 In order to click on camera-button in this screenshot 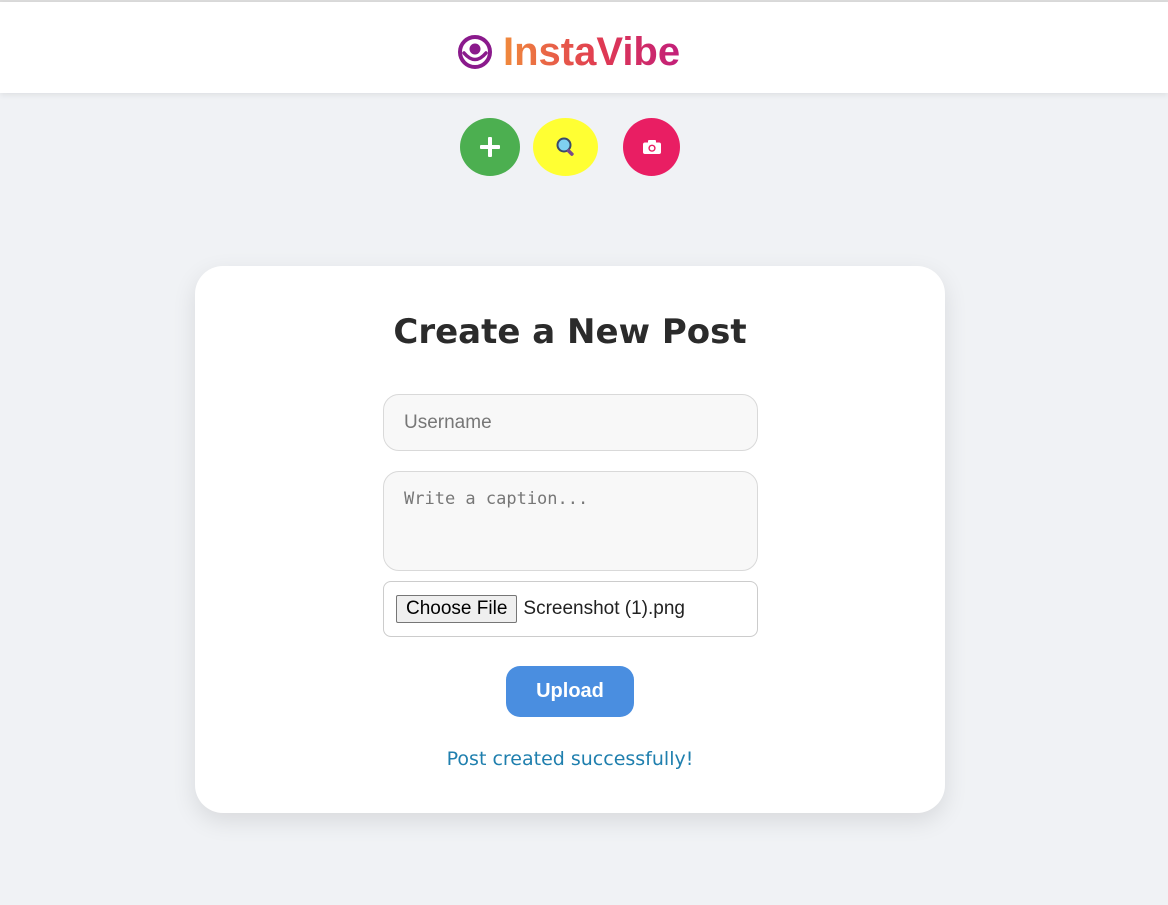, I will do `click(651, 147)`.